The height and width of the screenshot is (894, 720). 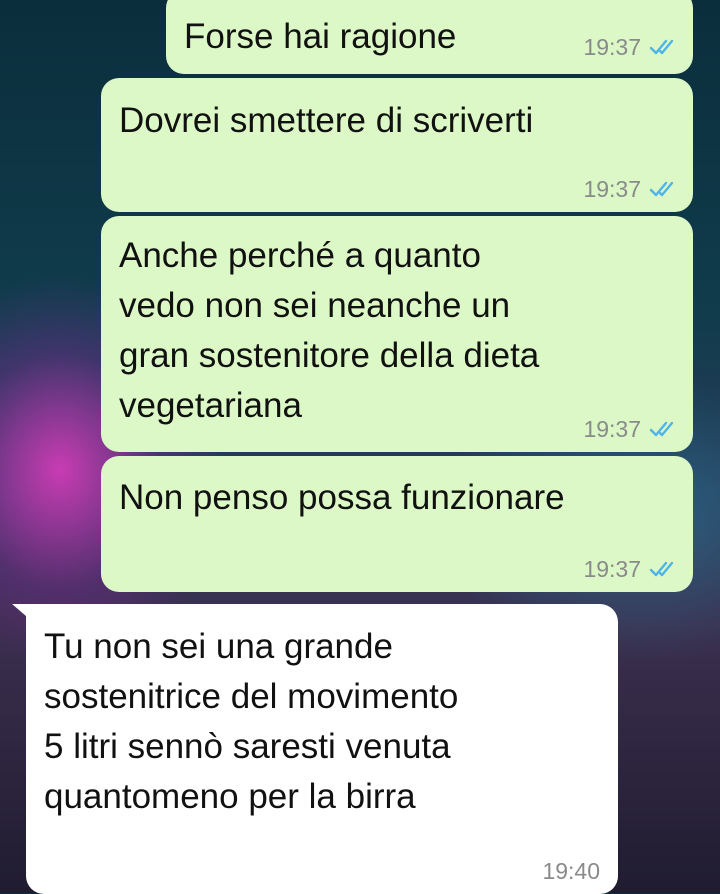 I want to click on message-text: Dovrei smettere di scriverti, so click(x=326, y=120).